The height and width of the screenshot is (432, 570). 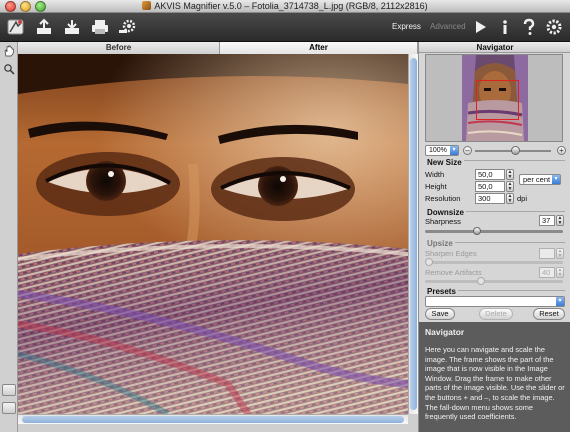 What do you see at coordinates (490, 198) in the screenshot?
I see `resolution-field: 300` at bounding box center [490, 198].